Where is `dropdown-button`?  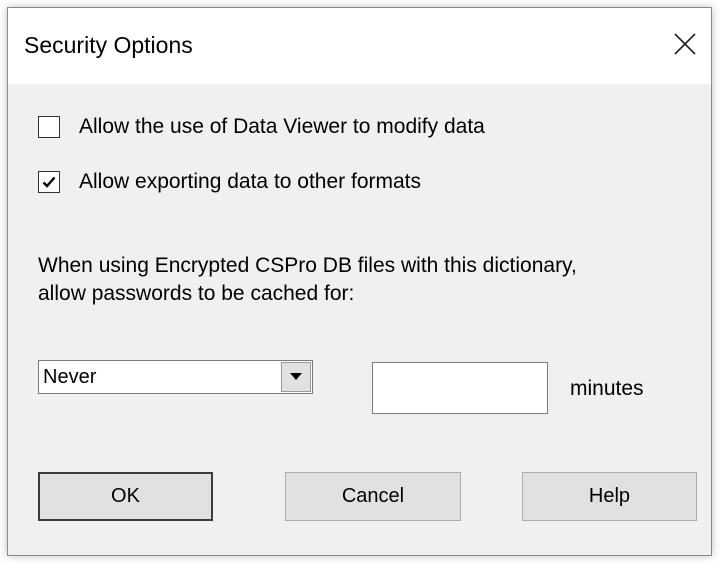
dropdown-button is located at coordinates (296, 377).